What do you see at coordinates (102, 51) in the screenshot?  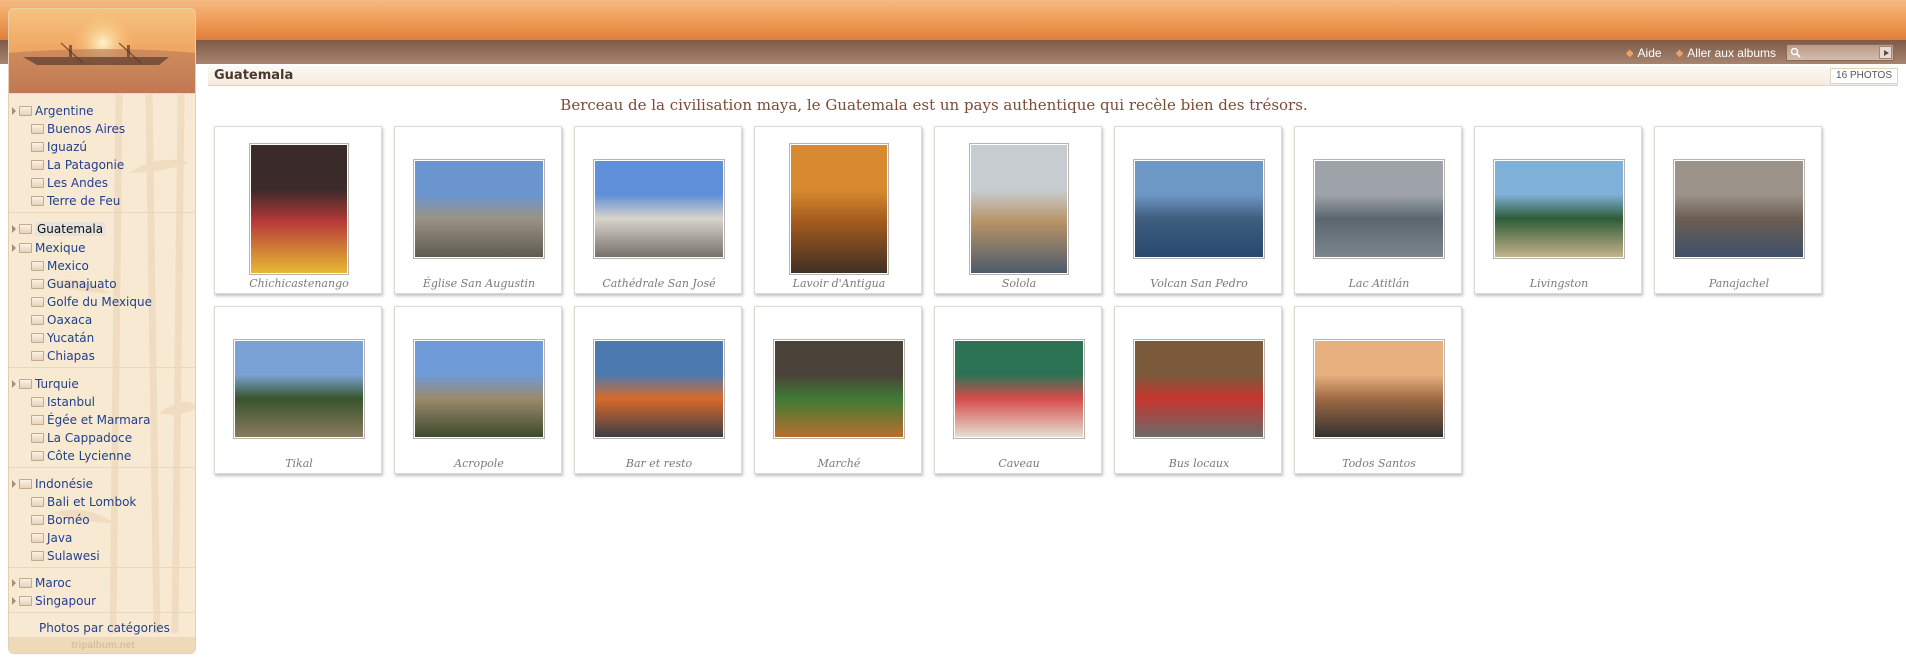 I see `site-logo` at bounding box center [102, 51].